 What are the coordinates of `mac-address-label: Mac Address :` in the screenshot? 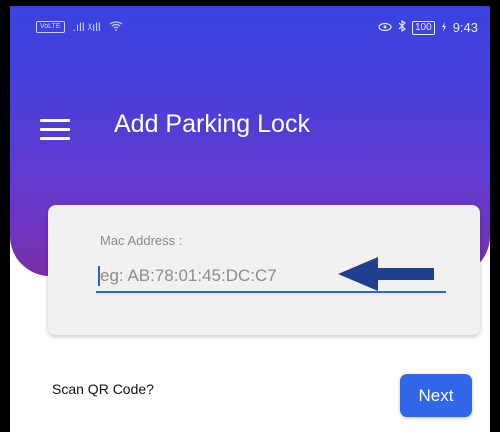 It's located at (141, 240).